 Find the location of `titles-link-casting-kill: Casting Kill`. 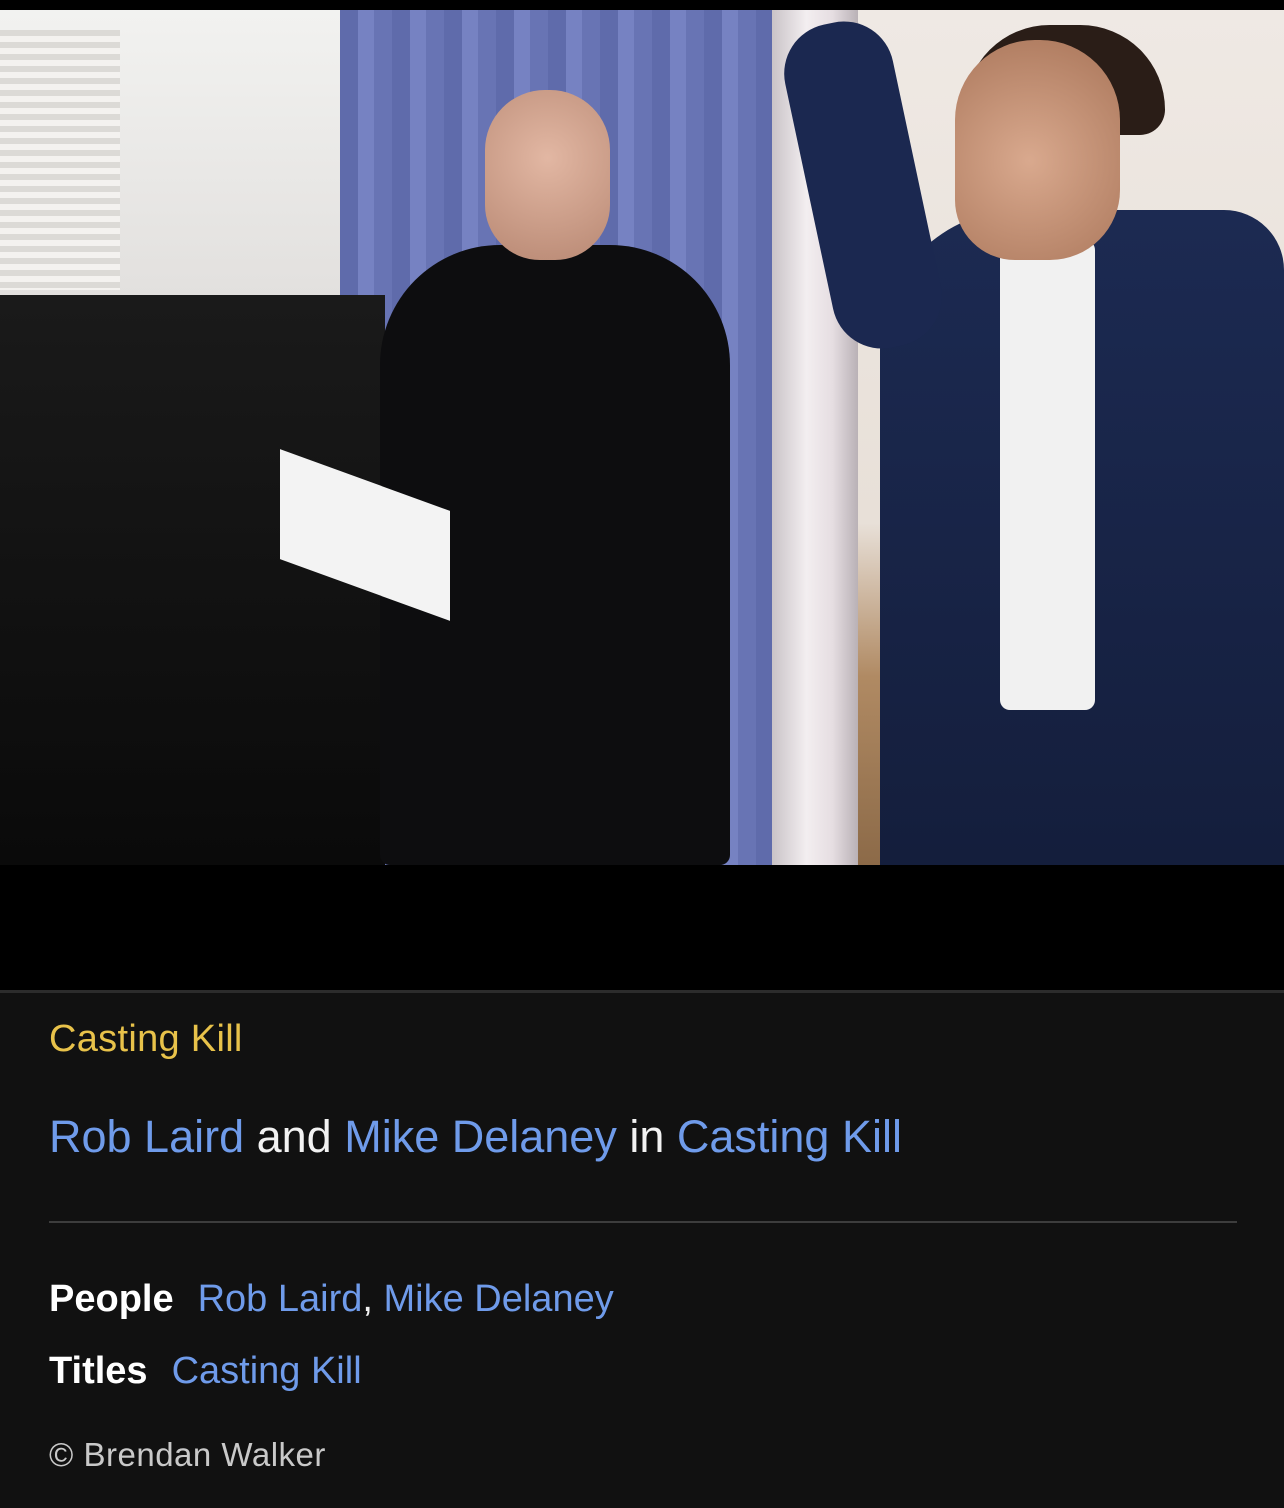

titles-link-casting-kill: Casting Kill is located at coordinates (267, 1371).